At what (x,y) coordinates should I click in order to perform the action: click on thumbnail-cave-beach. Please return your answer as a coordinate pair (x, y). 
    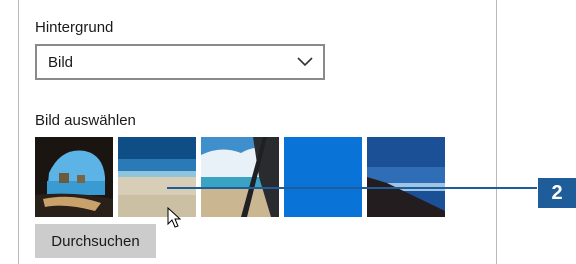
    Looking at the image, I should click on (74, 177).